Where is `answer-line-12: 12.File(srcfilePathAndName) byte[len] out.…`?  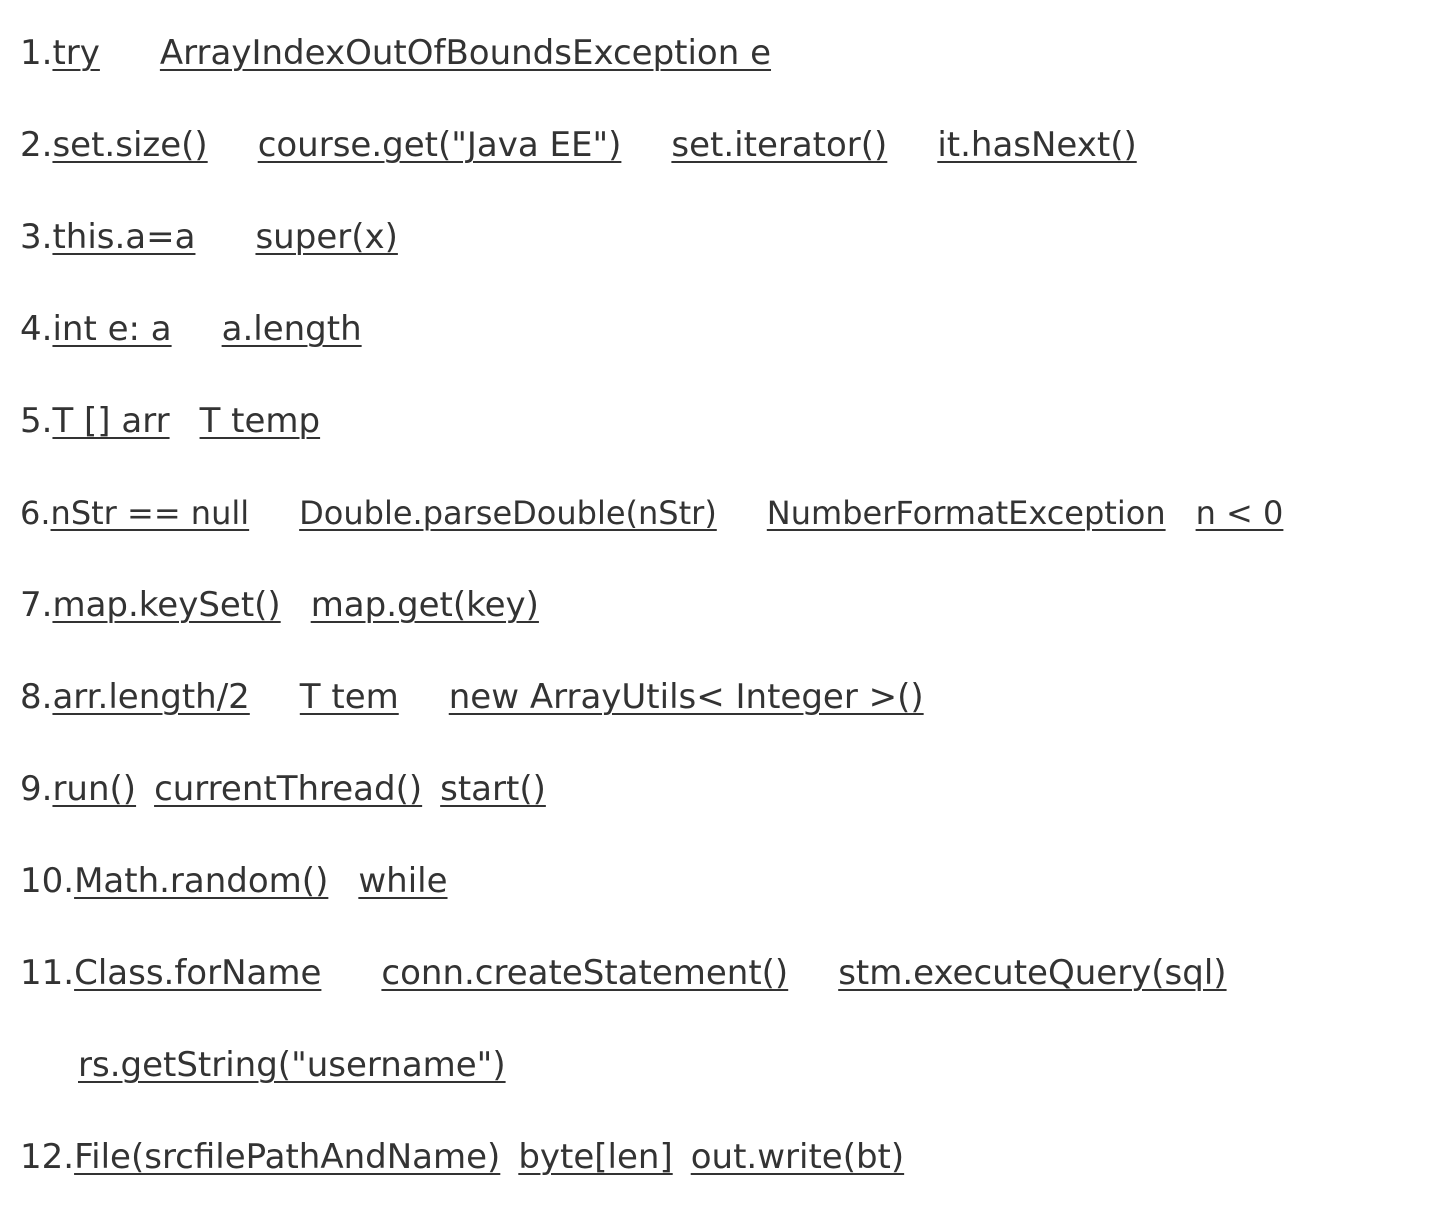
answer-line-12: 12.File(srcfilePathAndName) byte[len] out.… is located at coordinates (462, 1157).